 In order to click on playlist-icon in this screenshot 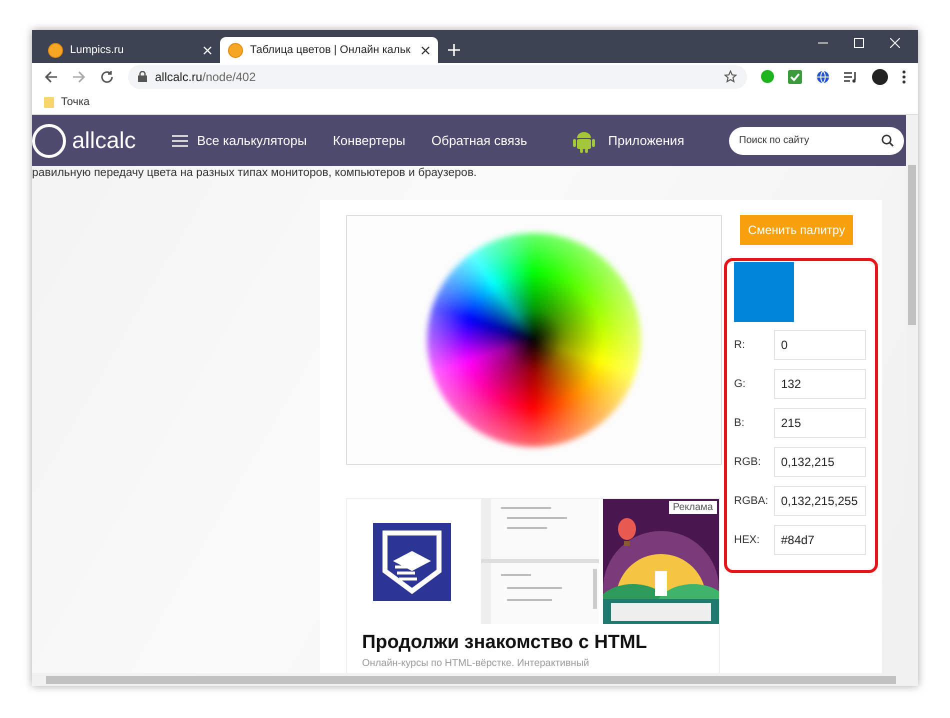, I will do `click(851, 76)`.